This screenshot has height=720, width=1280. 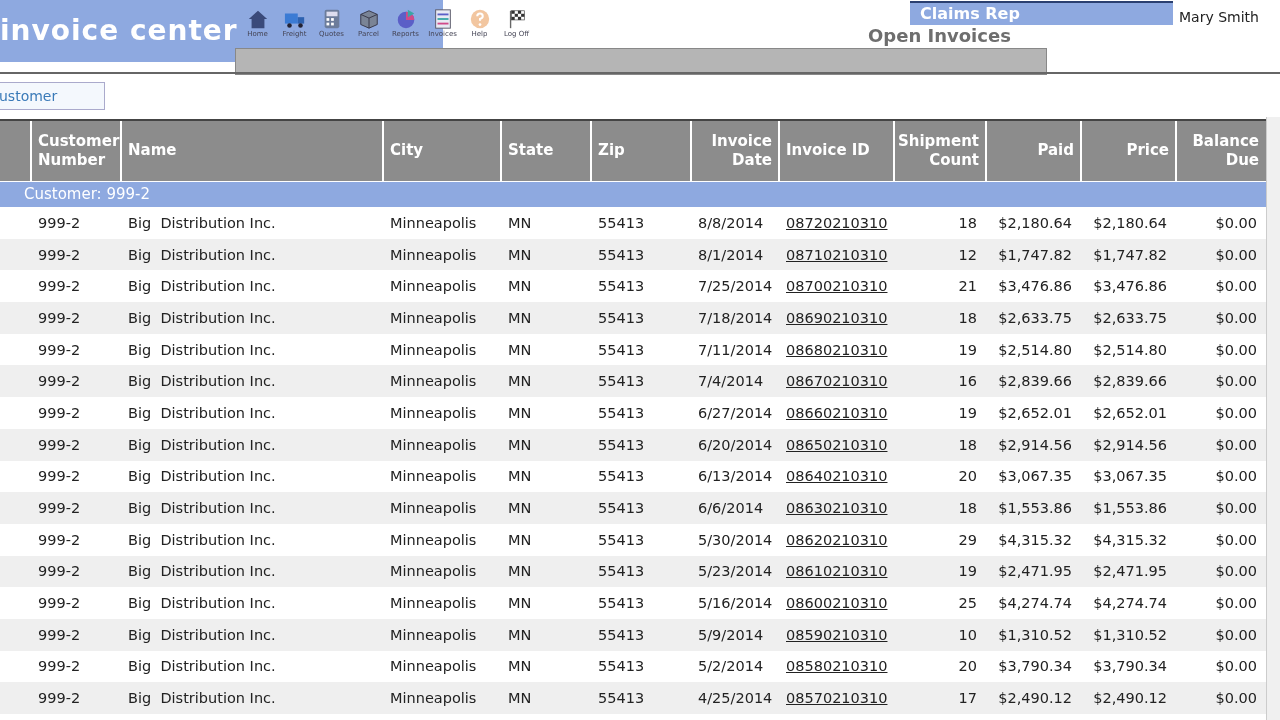 What do you see at coordinates (1130, 666) in the screenshot?
I see `table-cell-text: $3,790.34` at bounding box center [1130, 666].